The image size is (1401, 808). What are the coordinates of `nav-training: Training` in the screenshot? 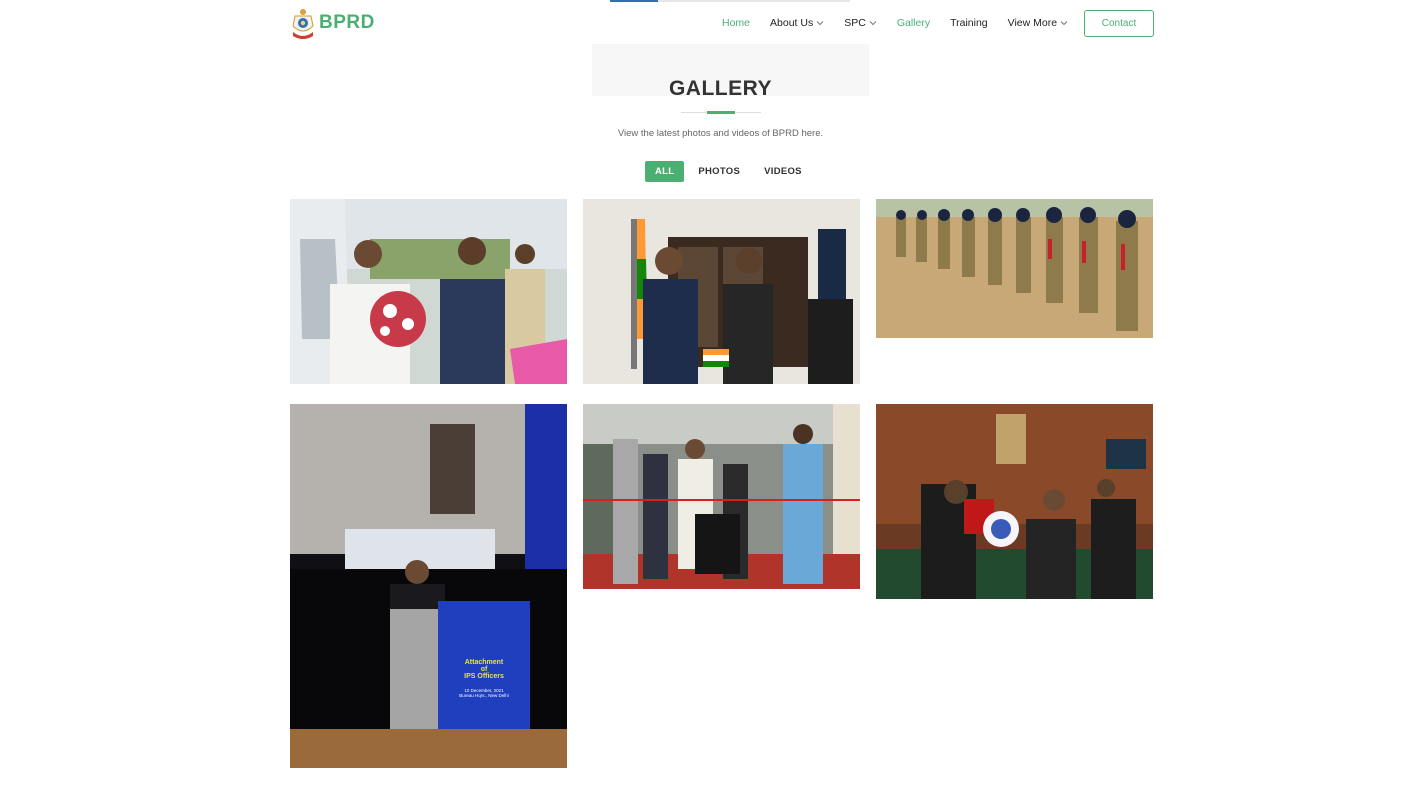 It's located at (969, 23).